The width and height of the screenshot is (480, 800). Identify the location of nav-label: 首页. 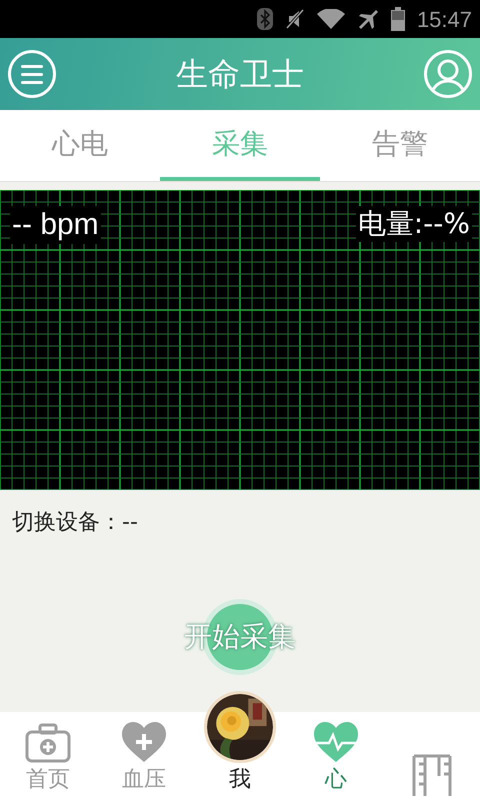
(48, 780).